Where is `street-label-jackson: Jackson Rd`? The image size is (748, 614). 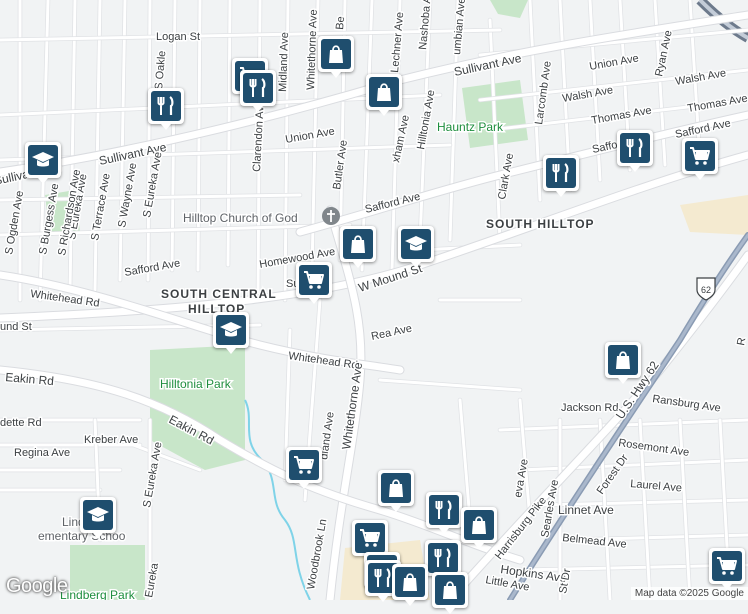 street-label-jackson: Jackson Rd is located at coordinates (589, 408).